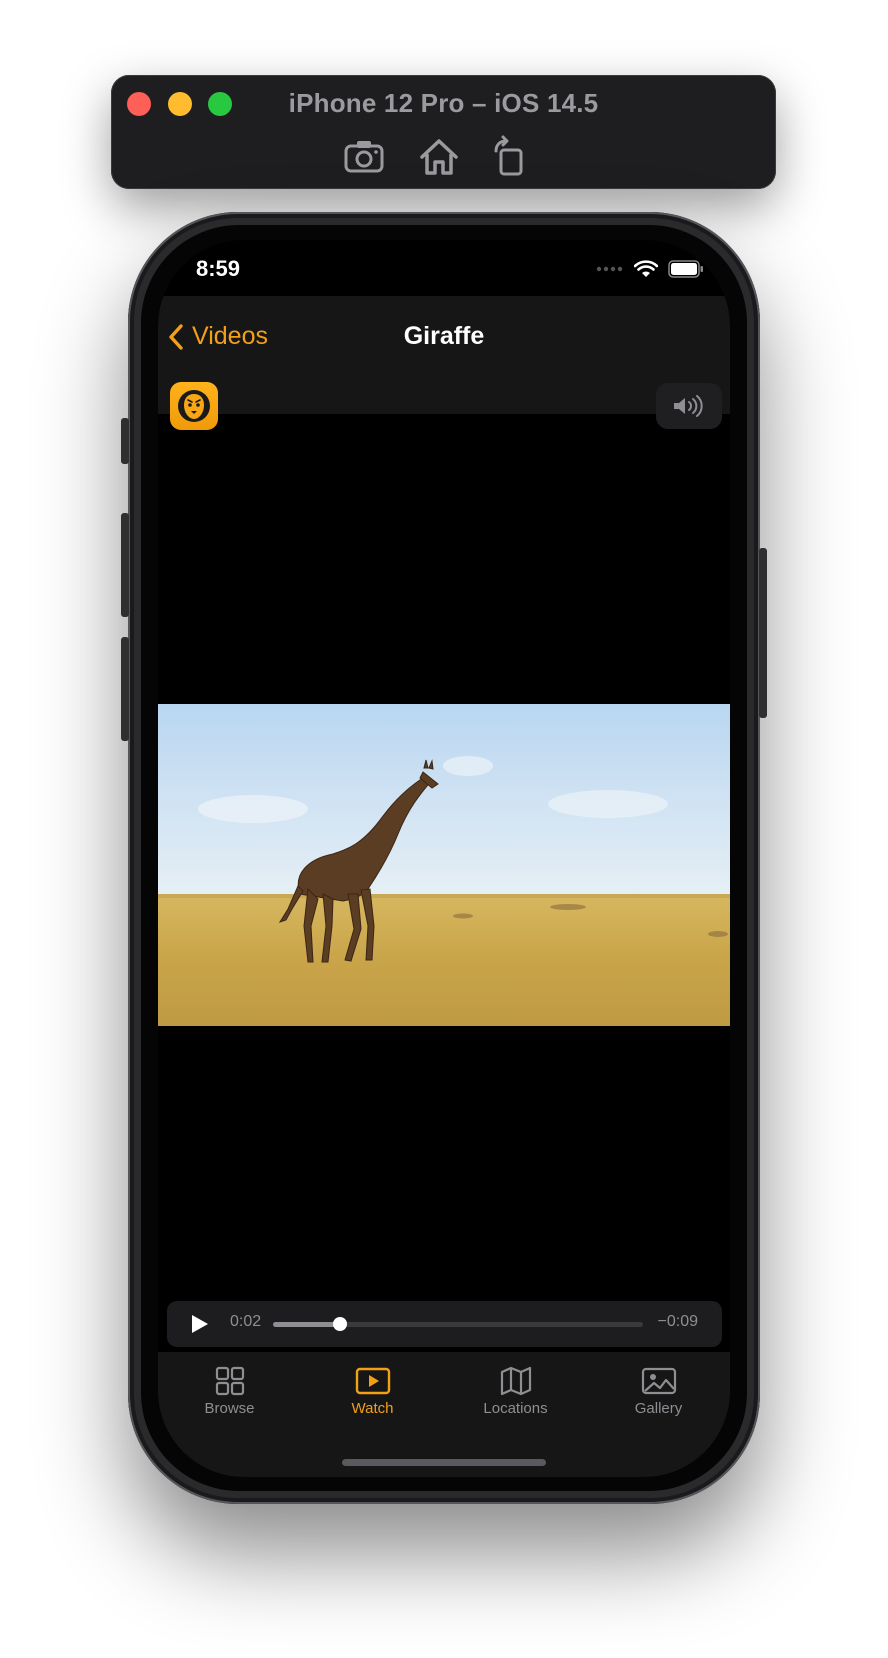 This screenshot has height=1658, width=888. What do you see at coordinates (510, 157) in the screenshot?
I see `rotate-icon` at bounding box center [510, 157].